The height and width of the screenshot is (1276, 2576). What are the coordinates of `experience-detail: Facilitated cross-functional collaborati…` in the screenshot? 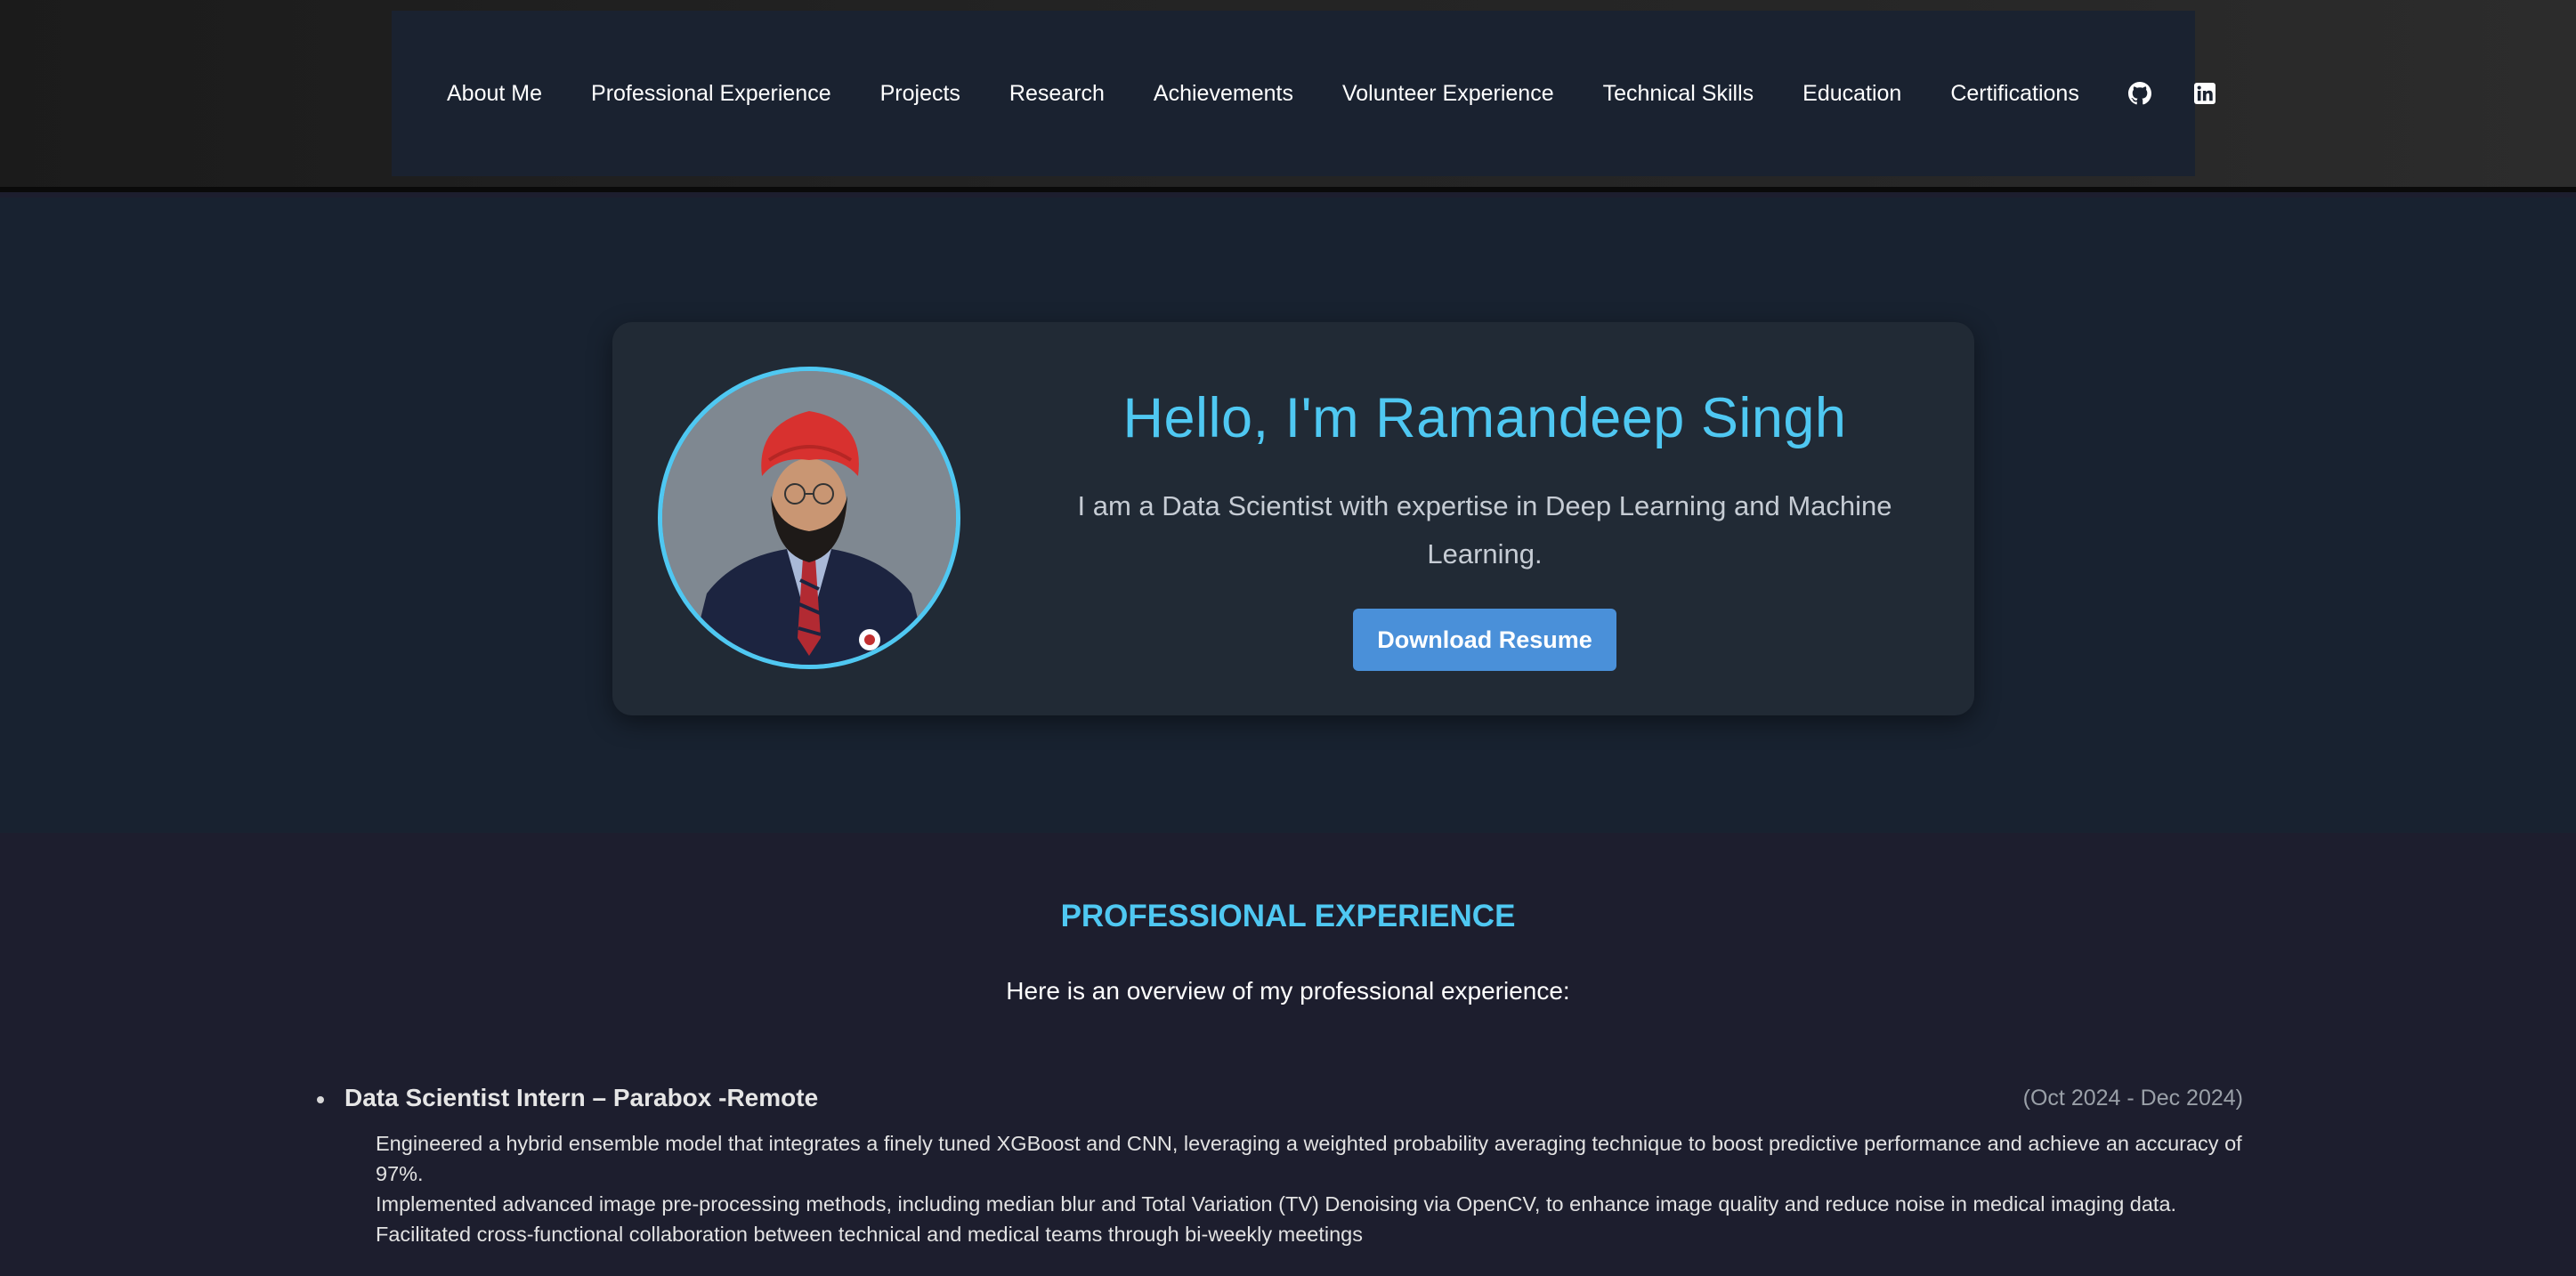 It's located at (870, 1234).